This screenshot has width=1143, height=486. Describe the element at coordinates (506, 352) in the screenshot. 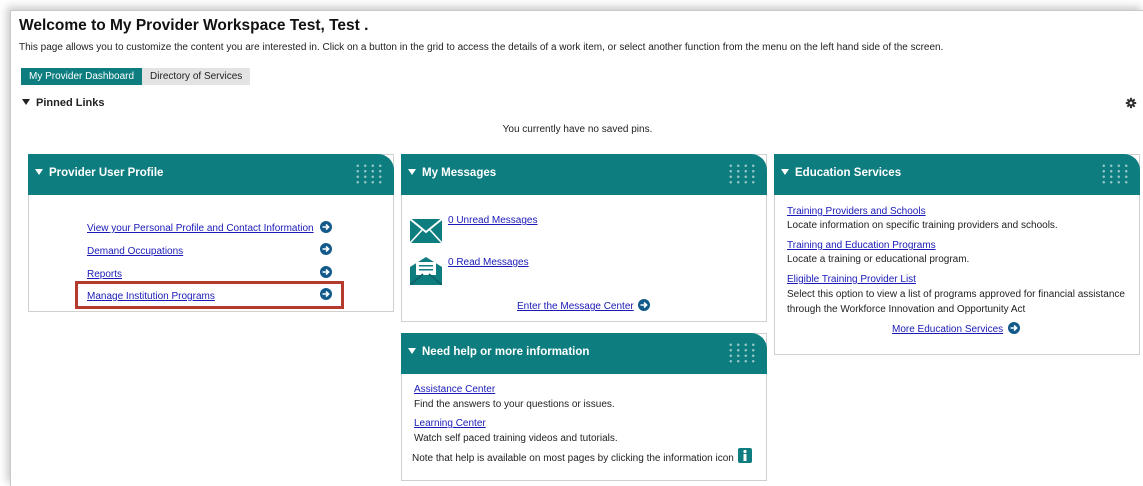

I see `panel-title: Need help or more information` at that location.